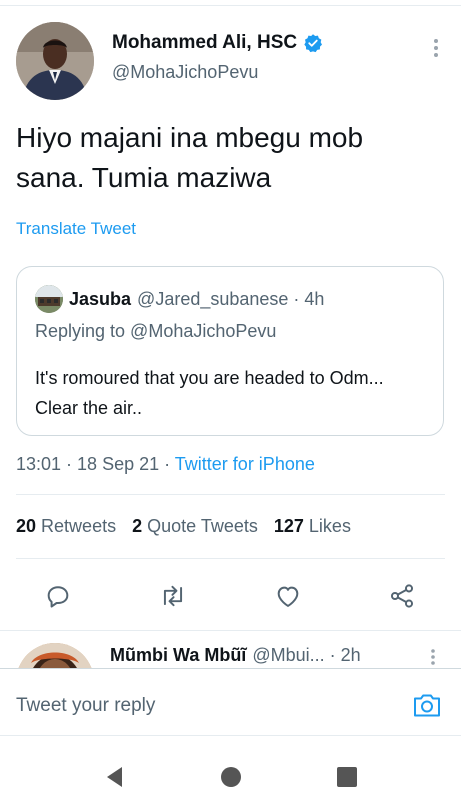 The height and width of the screenshot is (812, 461). Describe the element at coordinates (190, 137) in the screenshot. I see `tweet-text-line-1: Hiyo majani ina mbegu mob` at that location.